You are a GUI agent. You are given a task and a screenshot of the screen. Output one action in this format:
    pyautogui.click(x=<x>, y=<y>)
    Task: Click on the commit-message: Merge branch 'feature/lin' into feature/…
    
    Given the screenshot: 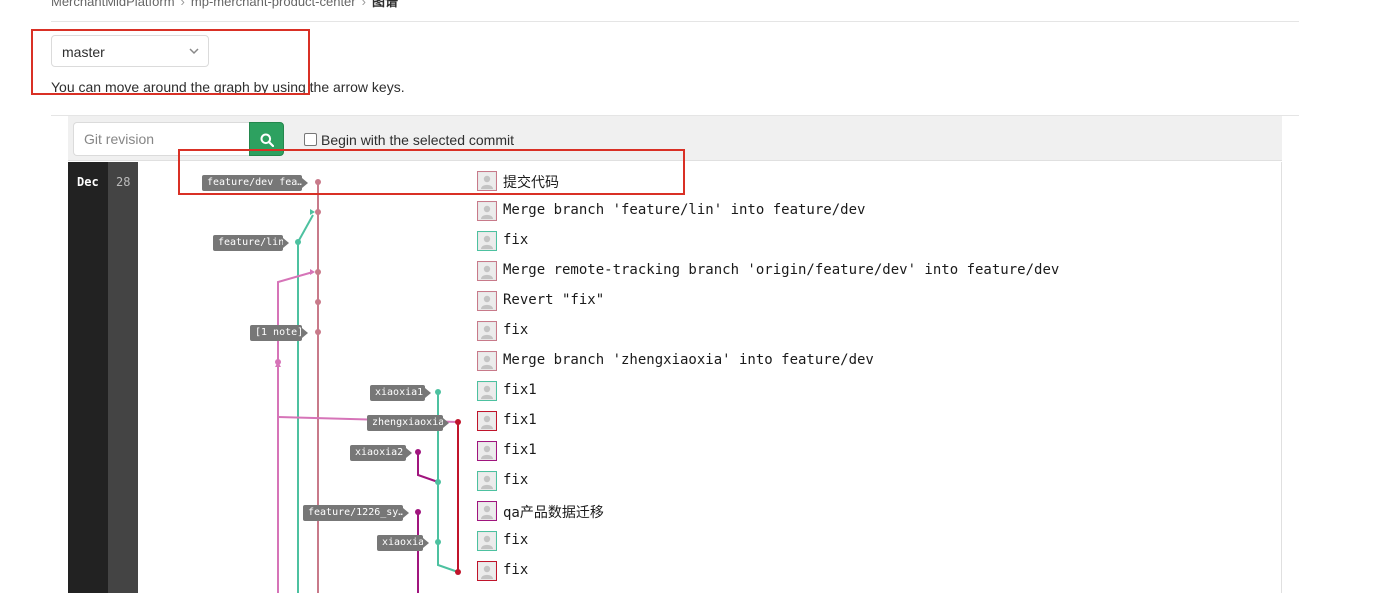 What is the action you would take?
    pyautogui.click(x=684, y=210)
    